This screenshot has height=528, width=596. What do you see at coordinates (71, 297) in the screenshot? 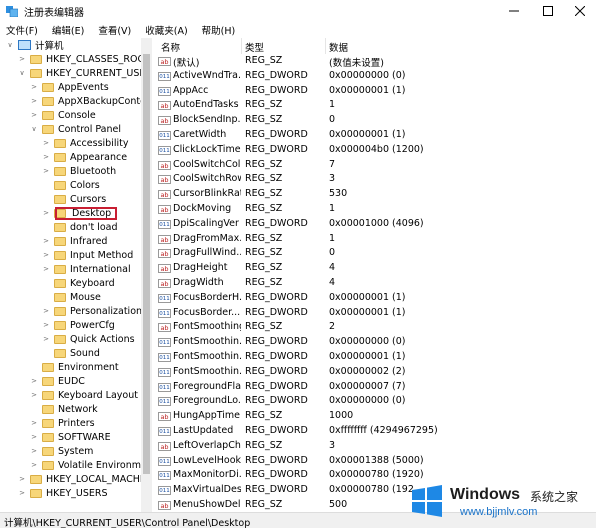
I see `tree-item: Mouse` at bounding box center [71, 297].